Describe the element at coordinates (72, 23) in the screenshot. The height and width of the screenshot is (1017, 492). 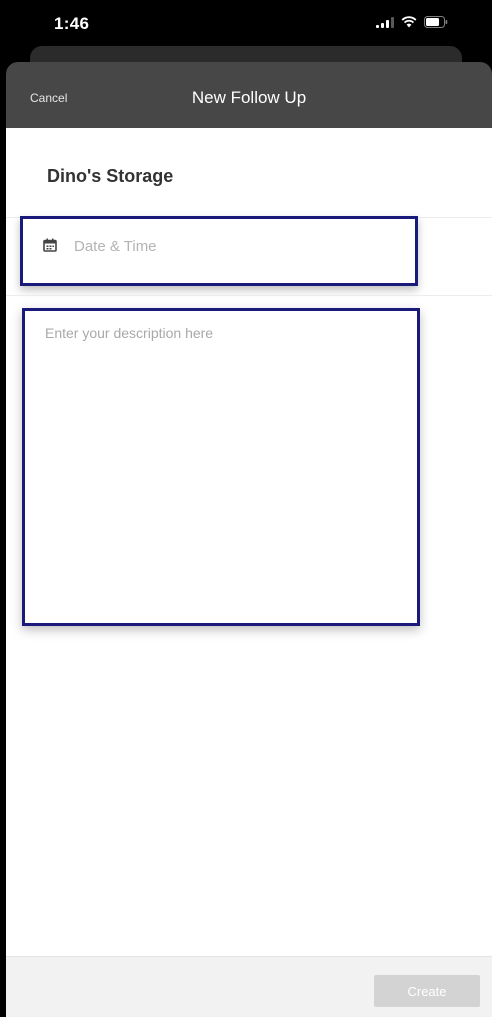
I see `status-time: 1:46` at that location.